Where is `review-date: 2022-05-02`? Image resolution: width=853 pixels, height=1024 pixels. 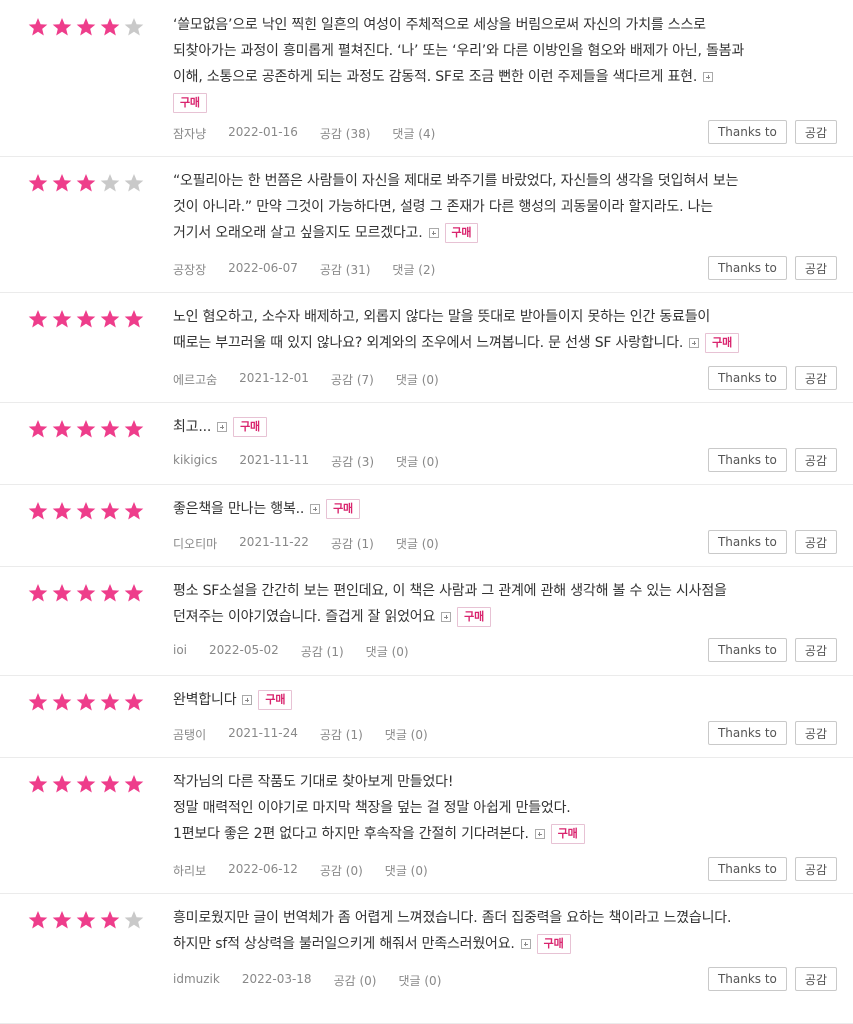 review-date: 2022-05-02 is located at coordinates (244, 650).